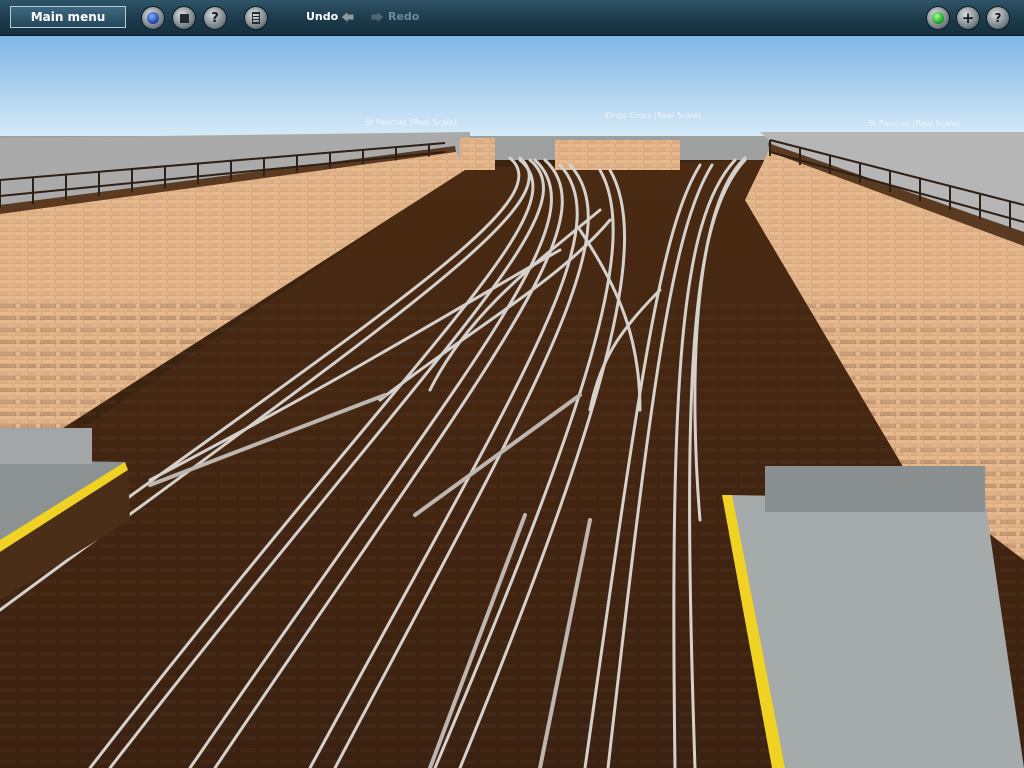 The width and height of the screenshot is (1024, 768). Describe the element at coordinates (617, 155) in the screenshot. I see `far-wall` at that location.